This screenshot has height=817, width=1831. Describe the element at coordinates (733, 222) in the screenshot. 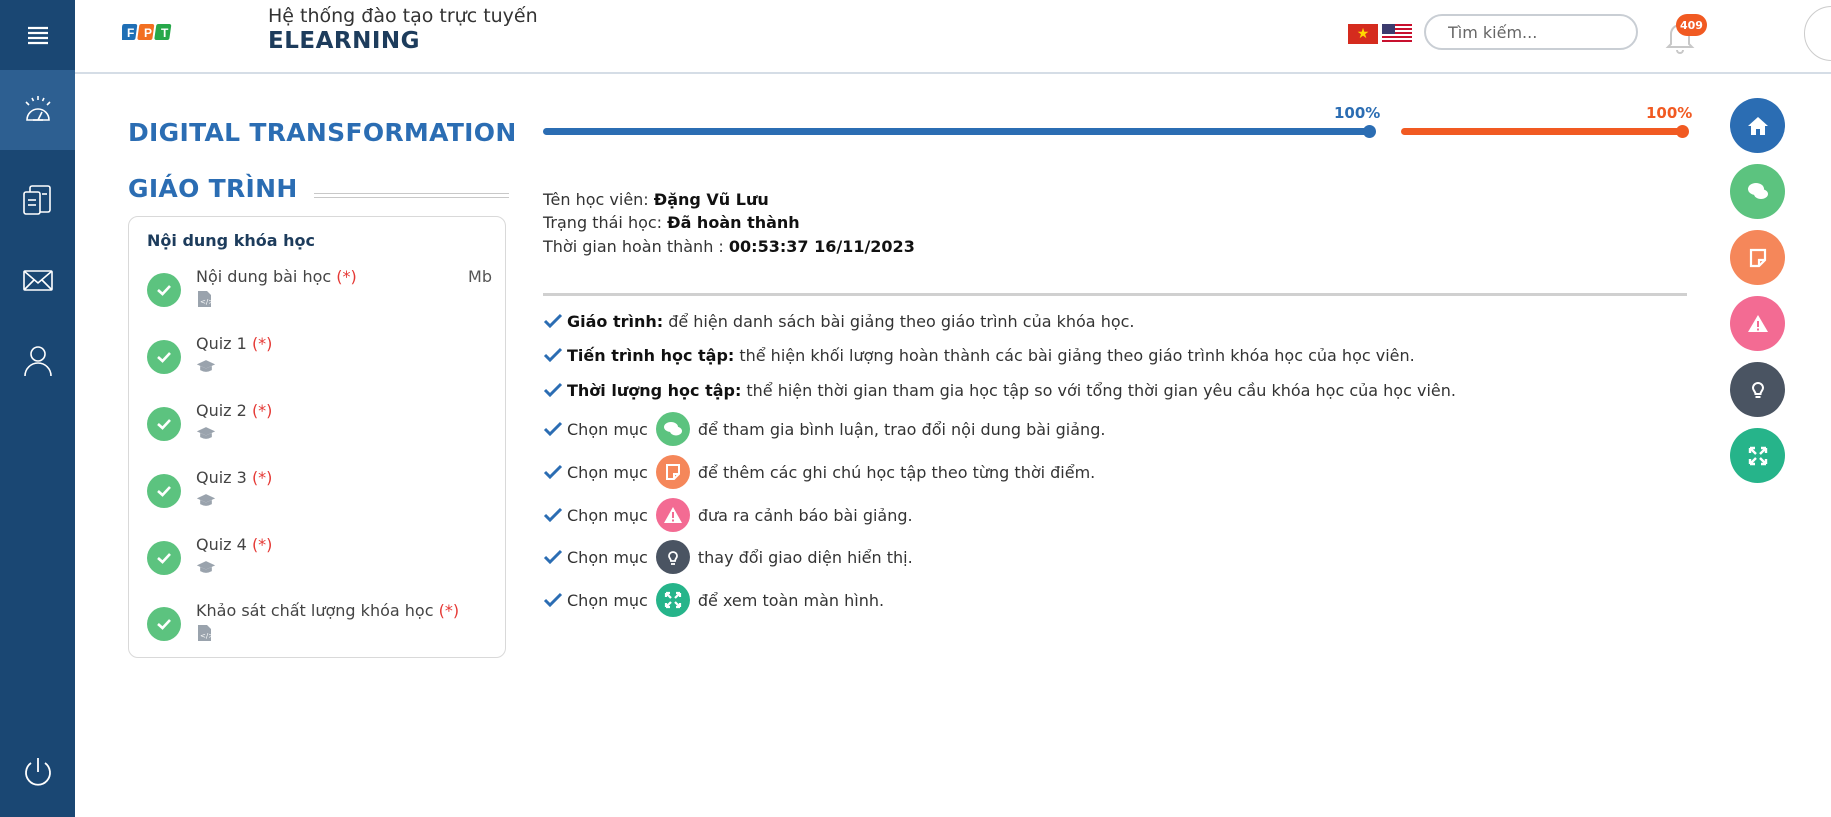

I see `student-status: Đã hoàn thành` at that location.